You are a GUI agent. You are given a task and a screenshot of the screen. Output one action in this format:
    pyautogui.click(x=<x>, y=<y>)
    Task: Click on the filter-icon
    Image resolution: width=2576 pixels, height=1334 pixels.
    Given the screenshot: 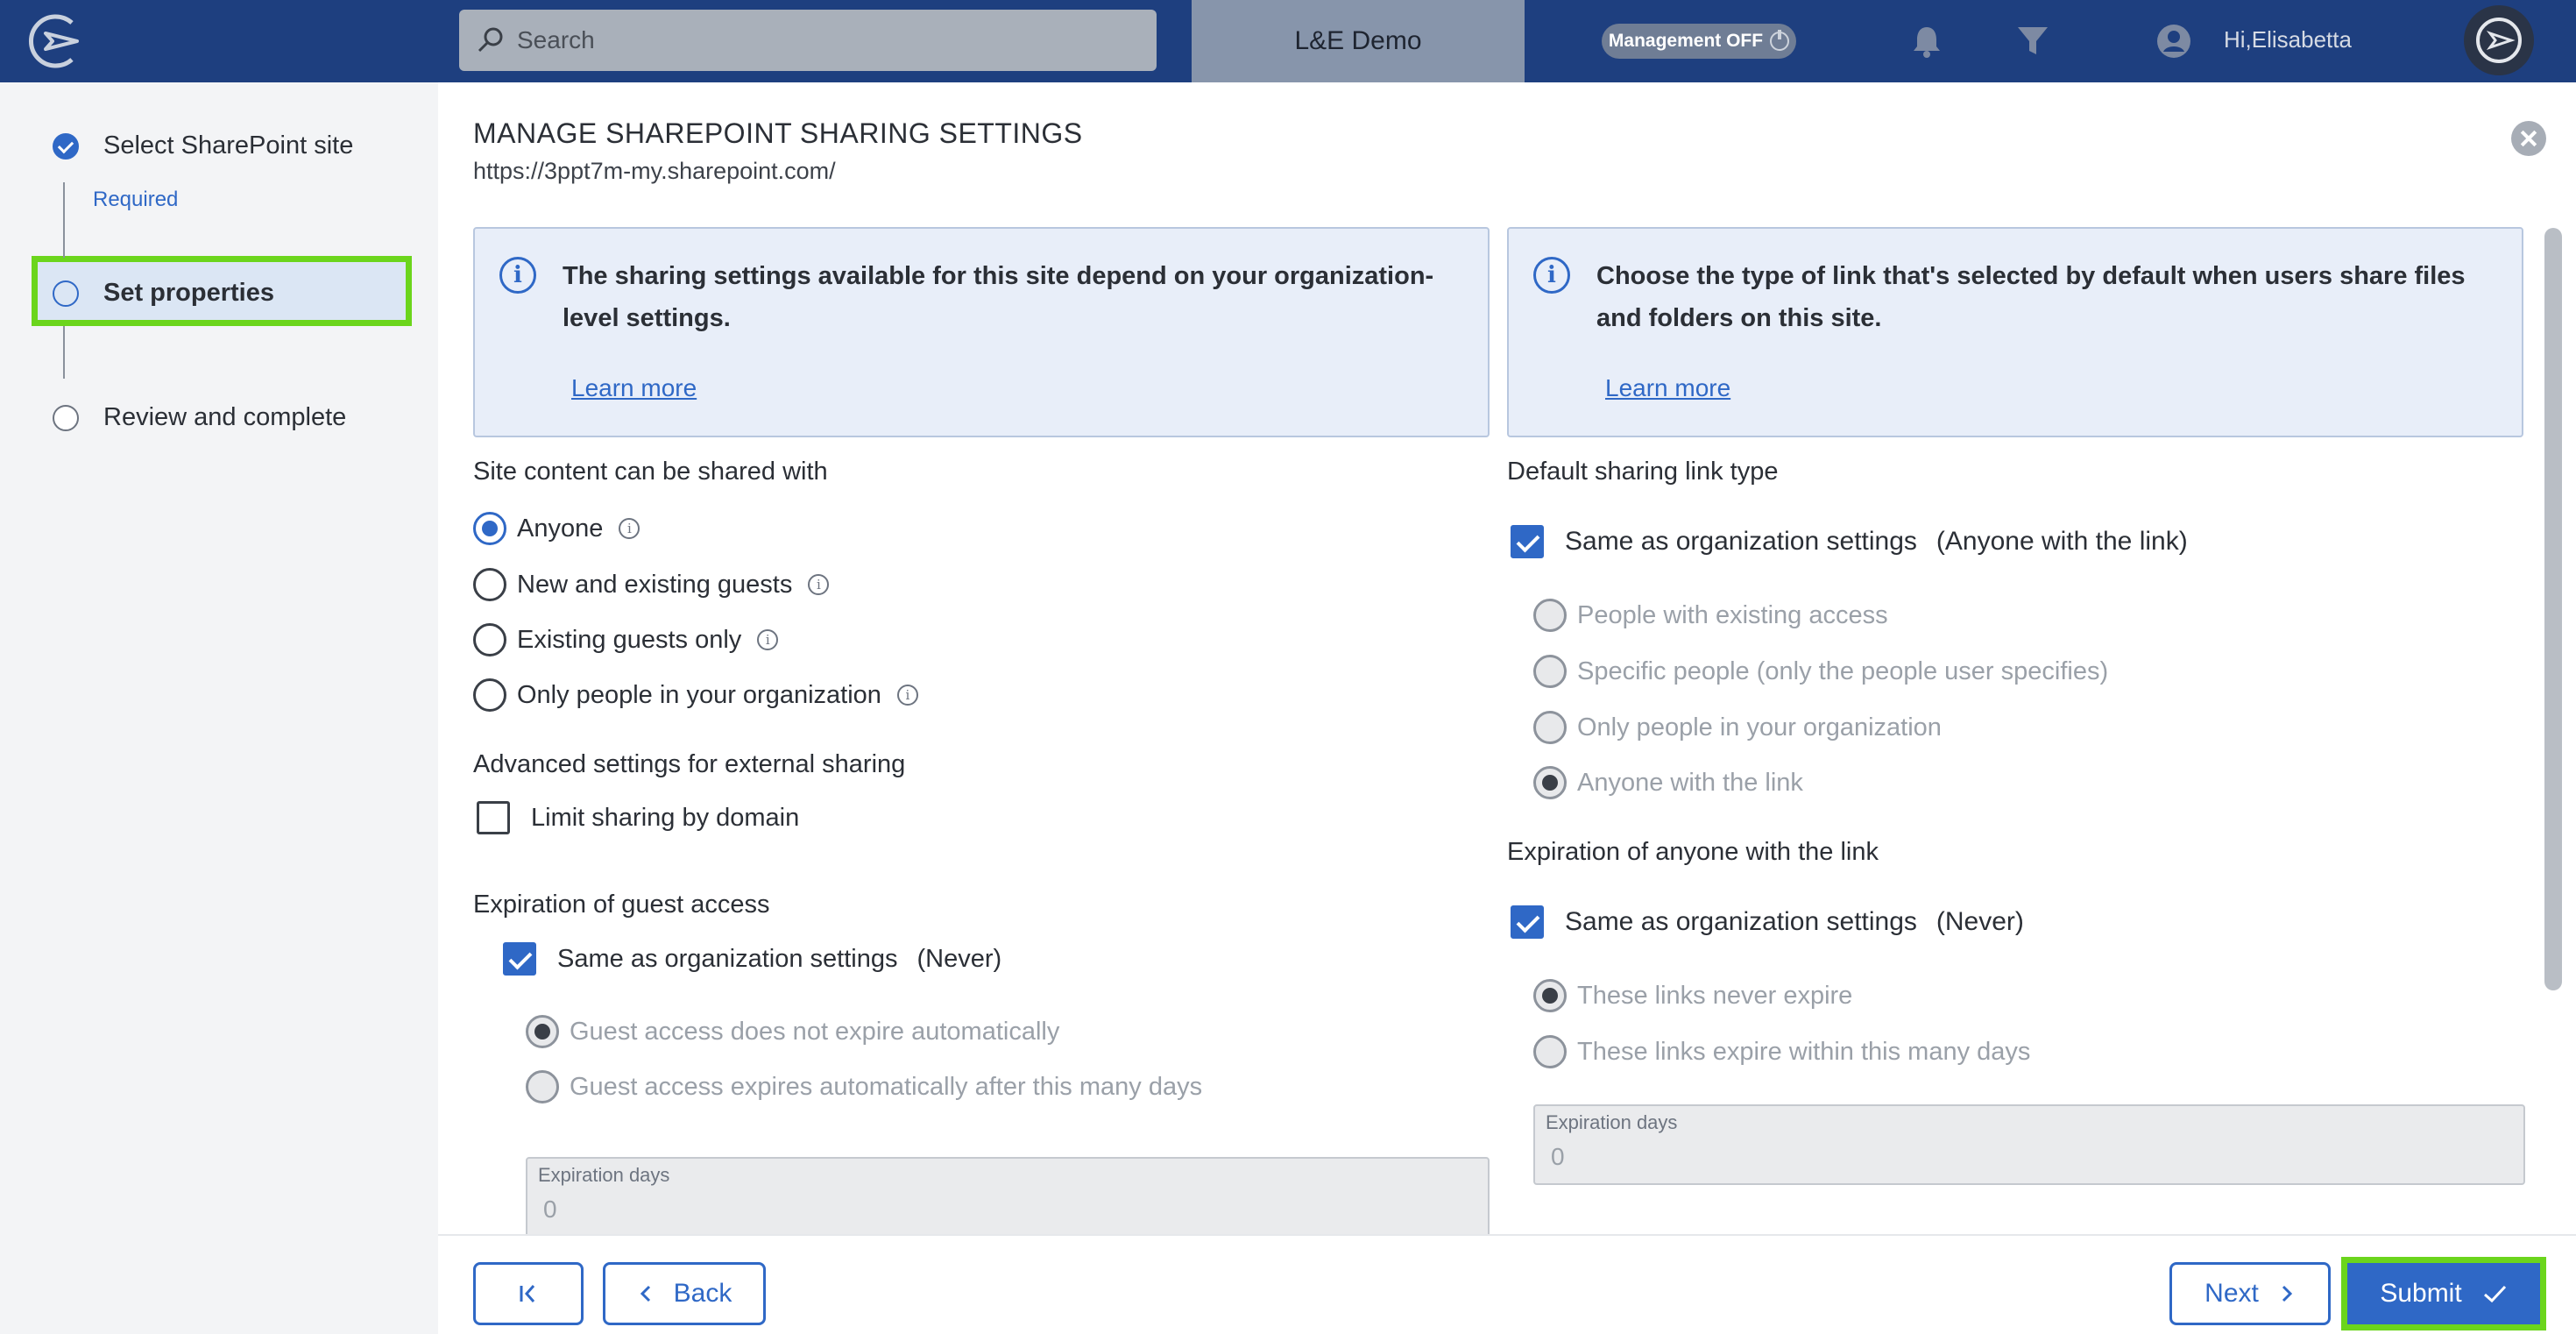 What is the action you would take?
    pyautogui.click(x=2032, y=41)
    